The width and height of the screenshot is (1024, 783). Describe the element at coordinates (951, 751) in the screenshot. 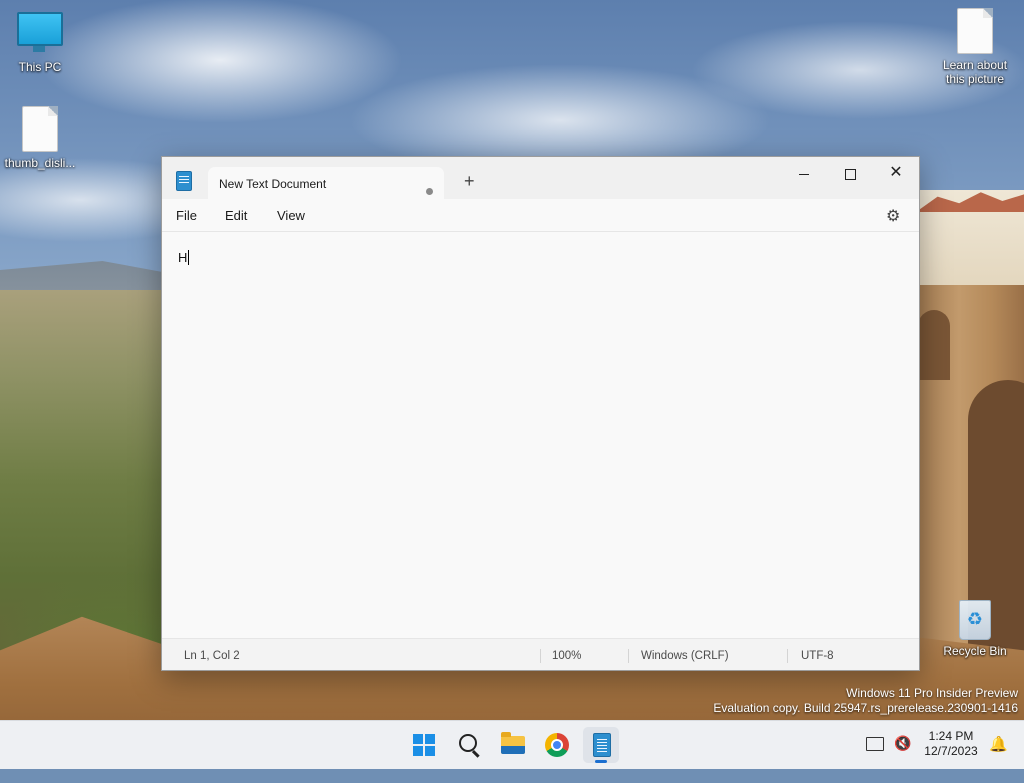

I see `clock-date: 12/7/2023` at that location.